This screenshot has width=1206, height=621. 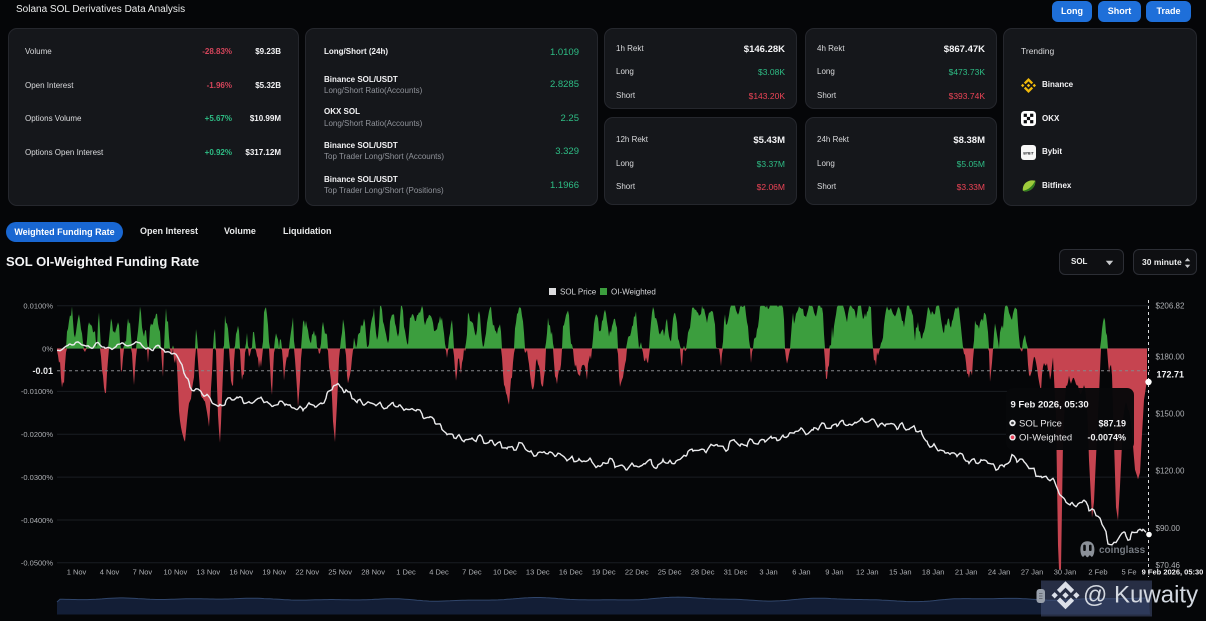 What do you see at coordinates (1128, 572) in the screenshot?
I see `svg-text: 5 Fe` at bounding box center [1128, 572].